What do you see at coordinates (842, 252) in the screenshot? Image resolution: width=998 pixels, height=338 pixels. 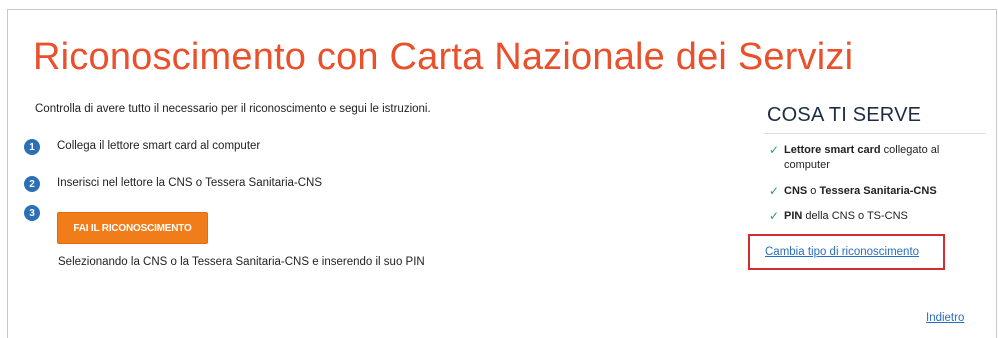 I see `change-recognition-link: Cambia tipo di riconoscimento` at bounding box center [842, 252].